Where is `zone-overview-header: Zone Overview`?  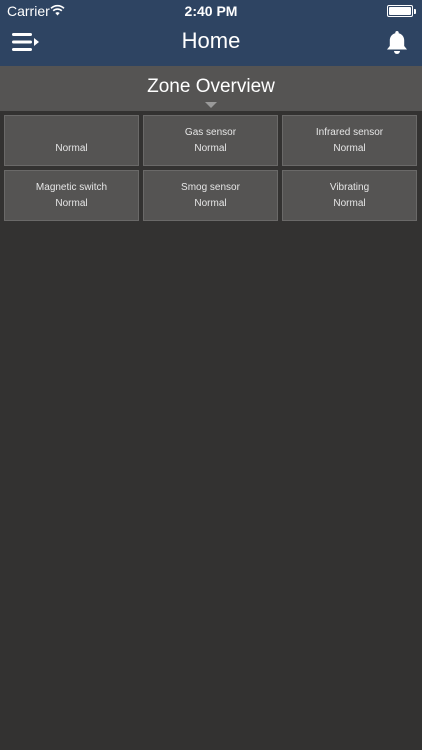 zone-overview-header: Zone Overview is located at coordinates (211, 88).